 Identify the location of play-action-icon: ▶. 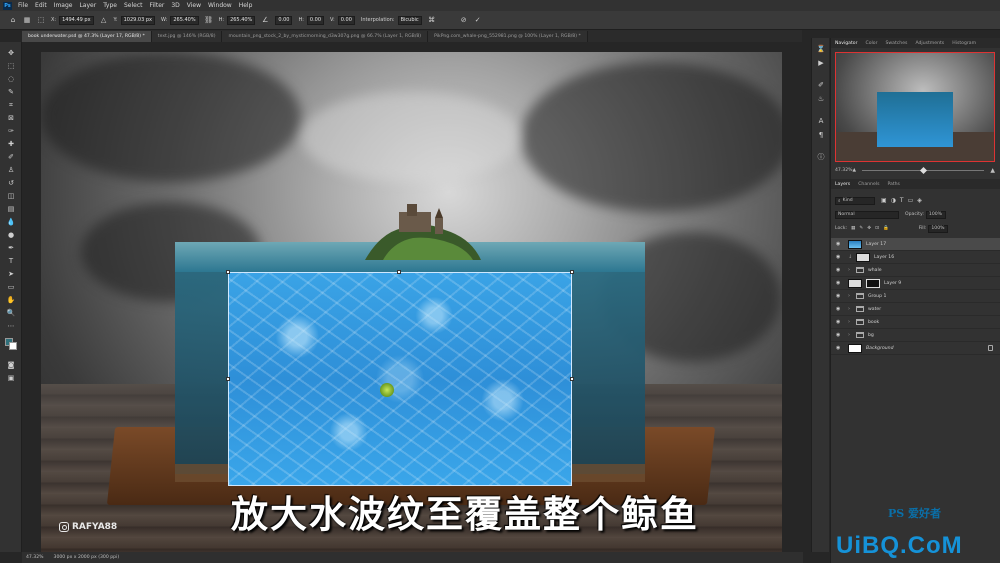
(821, 63).